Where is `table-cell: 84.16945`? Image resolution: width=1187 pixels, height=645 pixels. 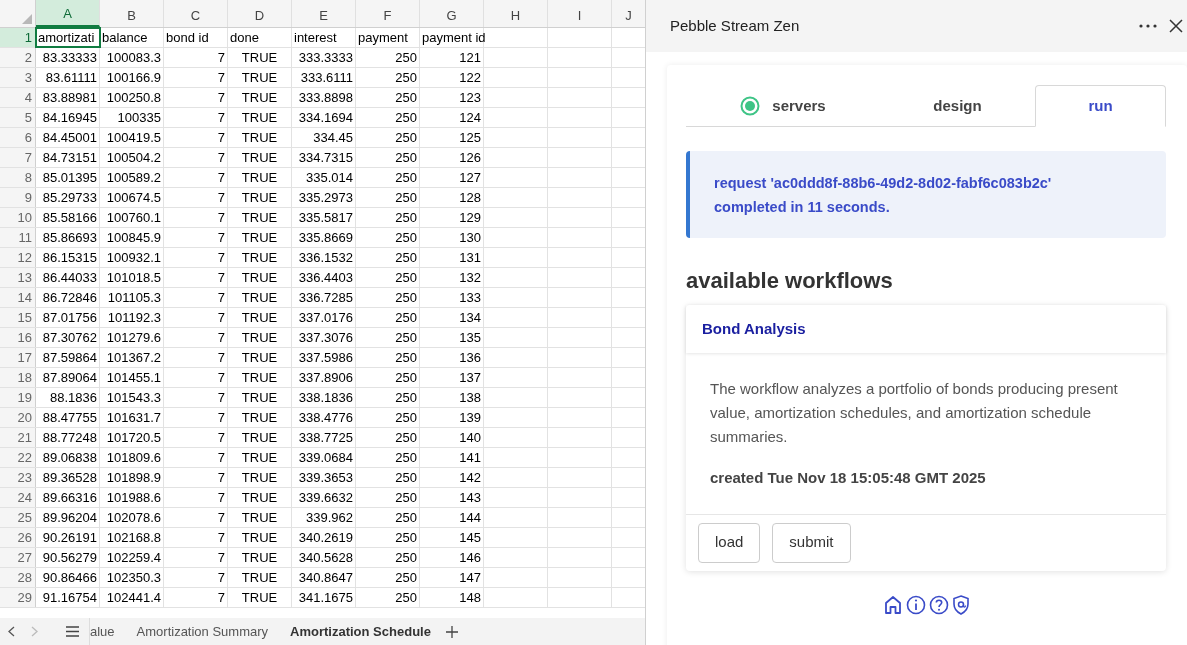
table-cell: 84.16945 is located at coordinates (68, 117).